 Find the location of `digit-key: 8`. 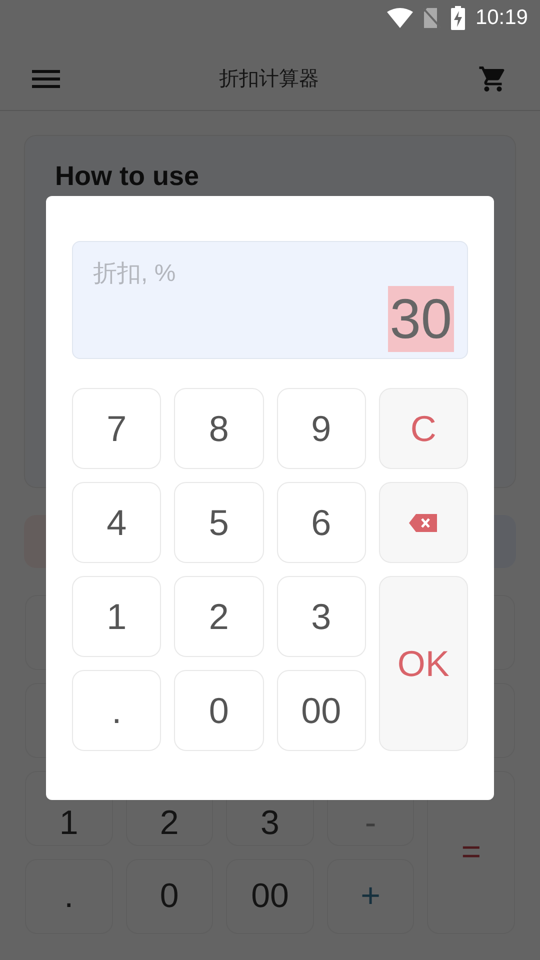

digit-key: 8 is located at coordinates (219, 428).